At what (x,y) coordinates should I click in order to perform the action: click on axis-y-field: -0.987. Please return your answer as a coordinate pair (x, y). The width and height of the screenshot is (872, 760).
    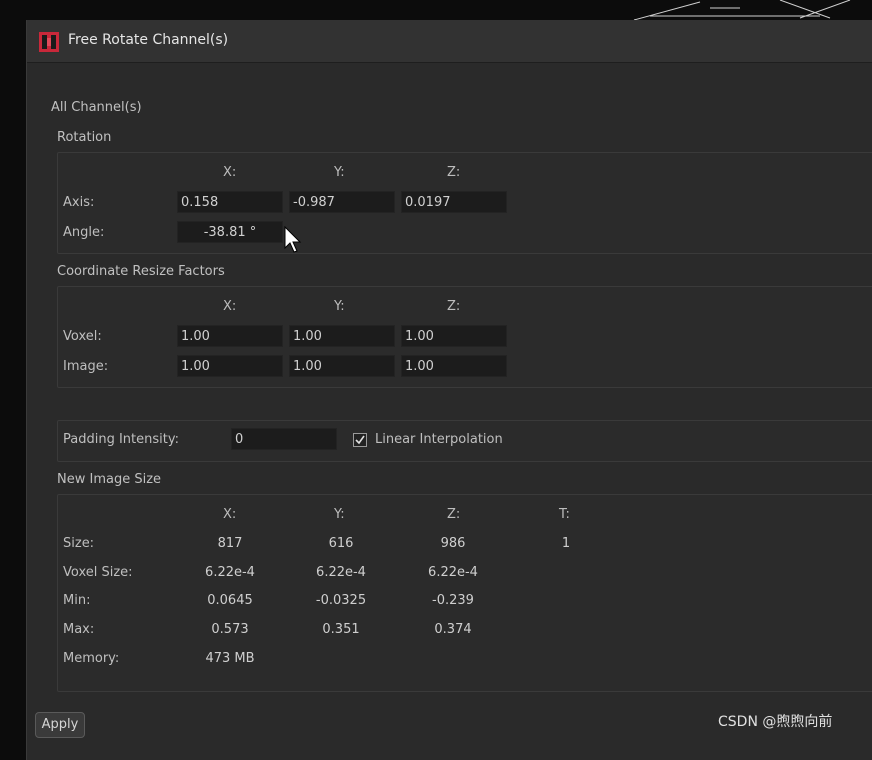
    Looking at the image, I should click on (342, 202).